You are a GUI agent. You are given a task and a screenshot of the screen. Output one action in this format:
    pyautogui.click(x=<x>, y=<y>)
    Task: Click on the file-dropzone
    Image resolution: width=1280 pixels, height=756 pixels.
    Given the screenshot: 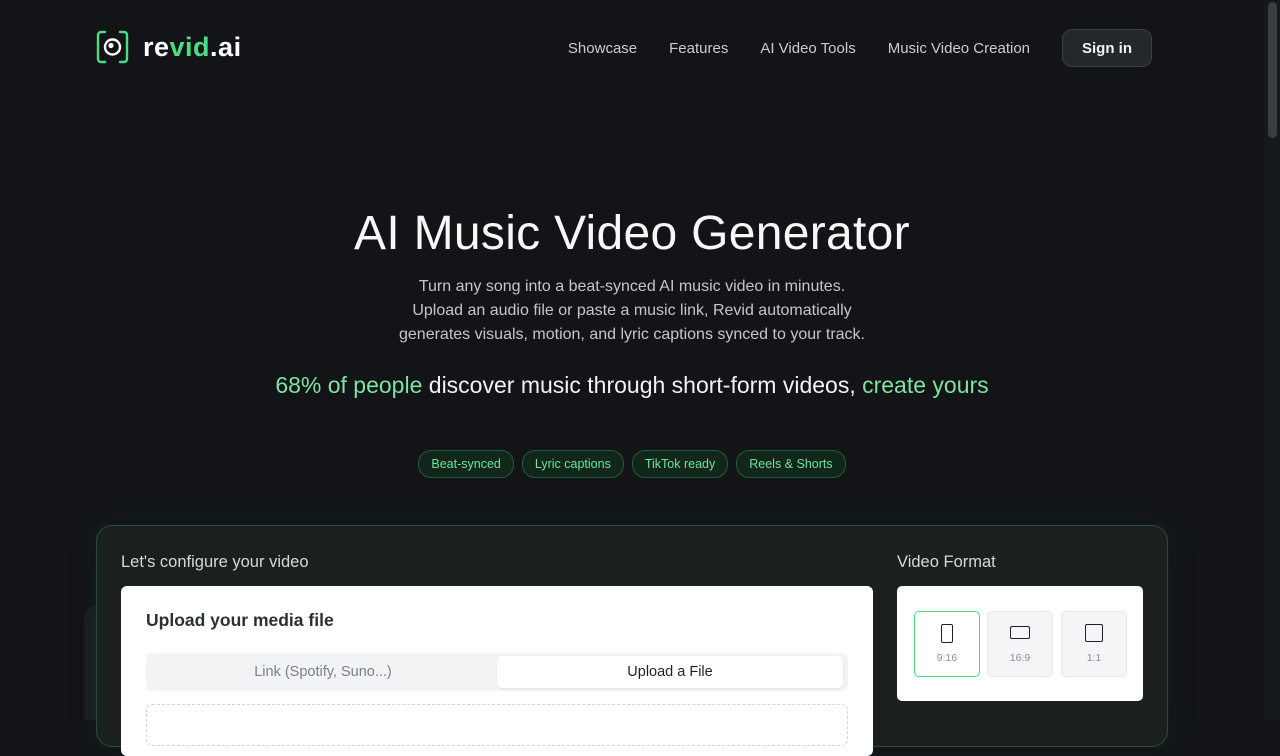 What is the action you would take?
    pyautogui.click(x=497, y=725)
    